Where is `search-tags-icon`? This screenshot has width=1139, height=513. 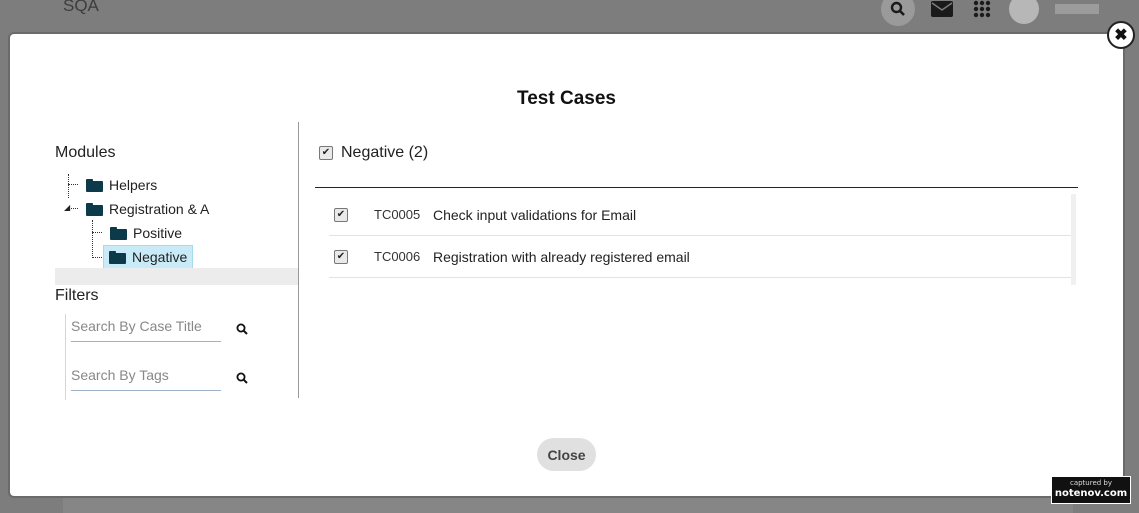 search-tags-icon is located at coordinates (243, 378).